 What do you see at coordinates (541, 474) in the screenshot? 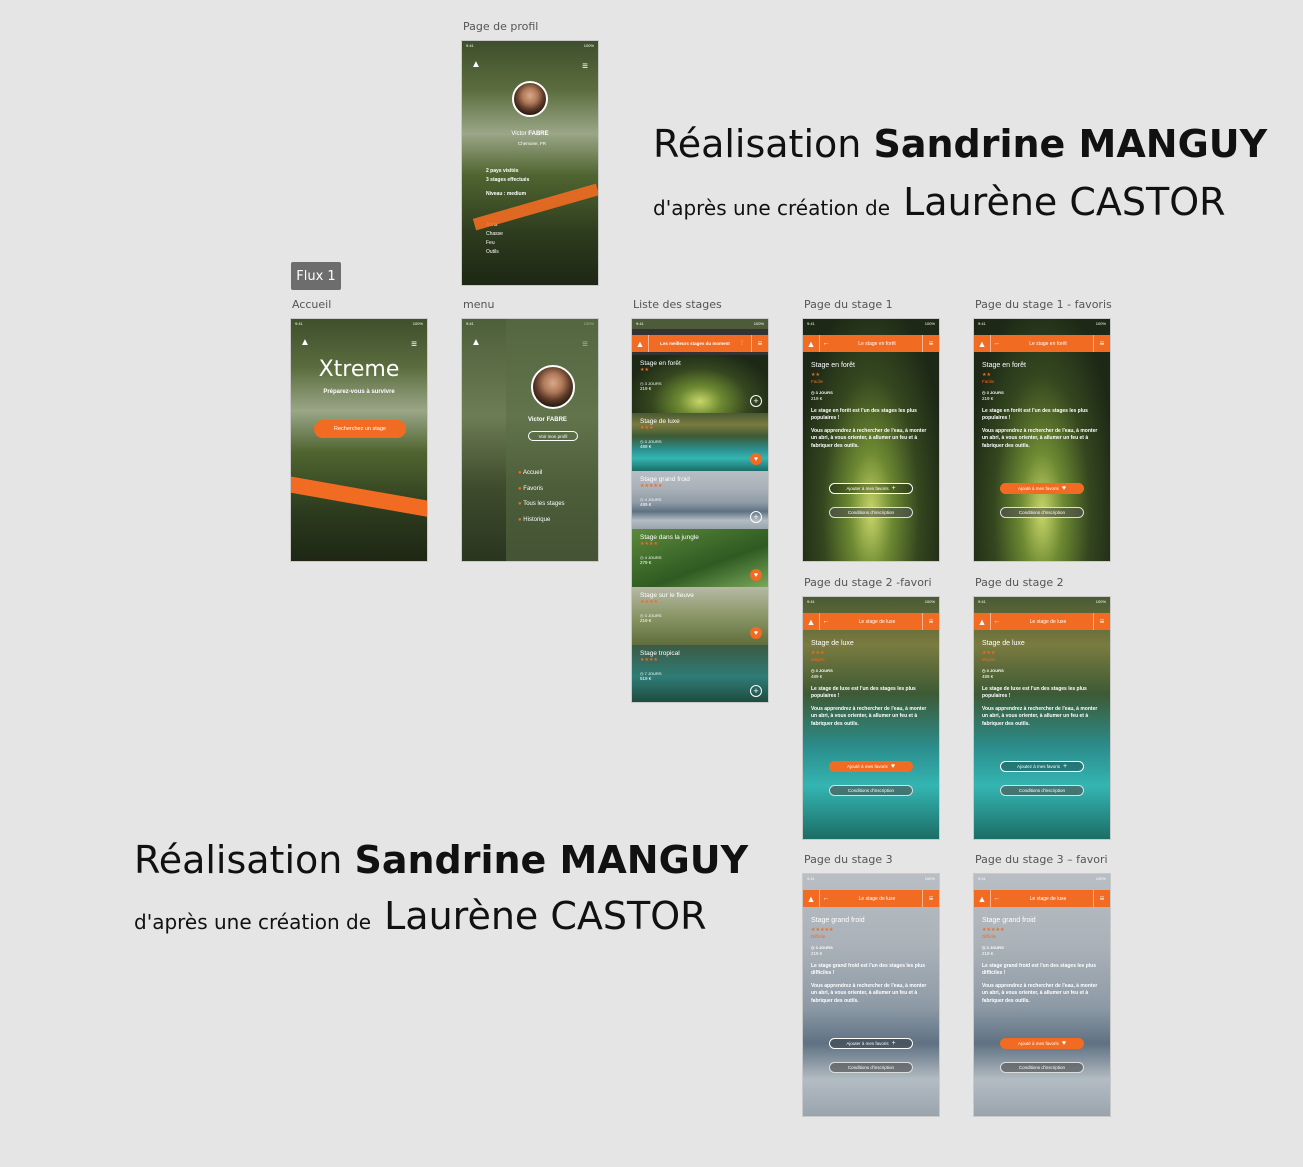
I see `menu-item-home: ● Accueil` at bounding box center [541, 474].